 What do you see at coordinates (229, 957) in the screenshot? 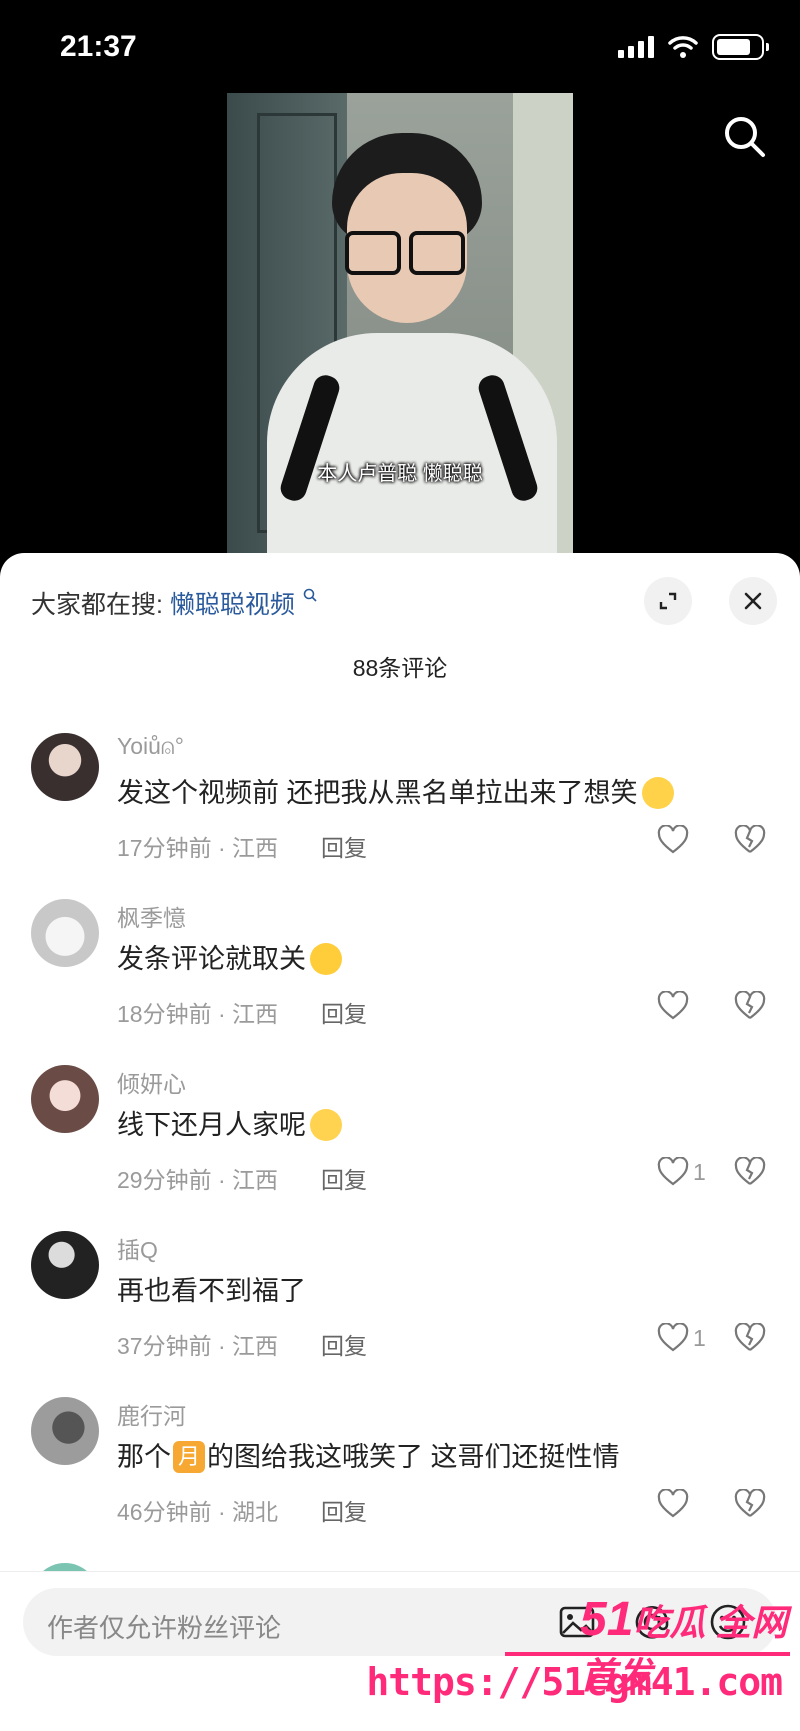
I see `comment-text: 发条评论就取关` at bounding box center [229, 957].